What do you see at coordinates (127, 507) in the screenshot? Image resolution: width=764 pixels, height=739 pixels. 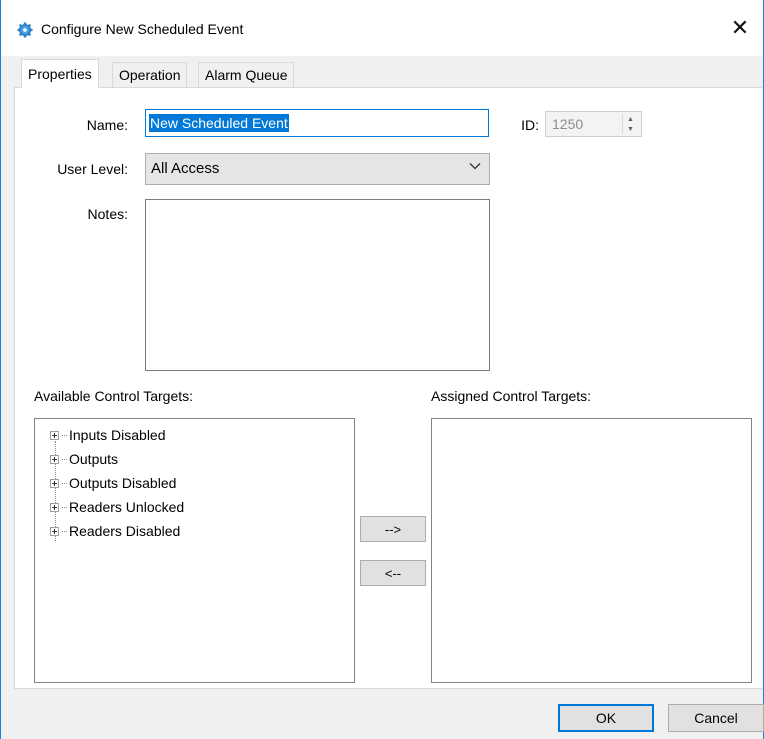 I see `tree-item-label: Readers Unlocked` at bounding box center [127, 507].